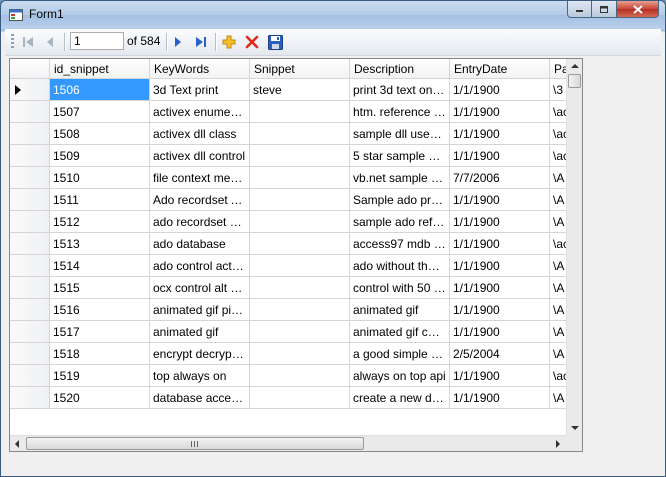 Image resolution: width=666 pixels, height=477 pixels. Describe the element at coordinates (604, 9) in the screenshot. I see `maximize-button` at that location.